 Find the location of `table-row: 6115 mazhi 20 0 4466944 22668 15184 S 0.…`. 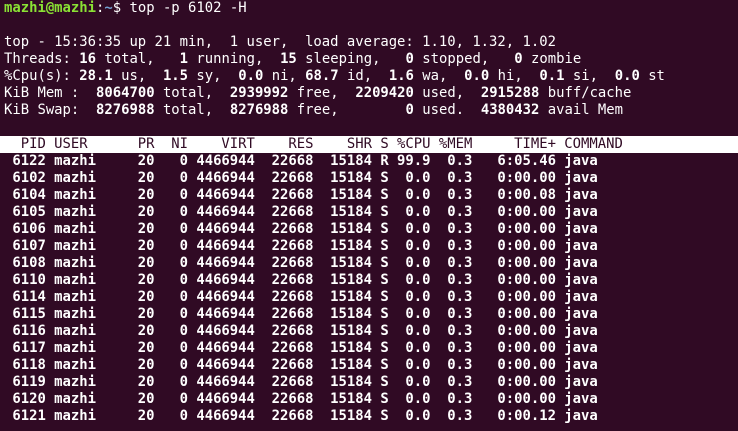

table-row: 6115 mazhi 20 0 4466944 22668 15184 S 0.… is located at coordinates (369, 314).